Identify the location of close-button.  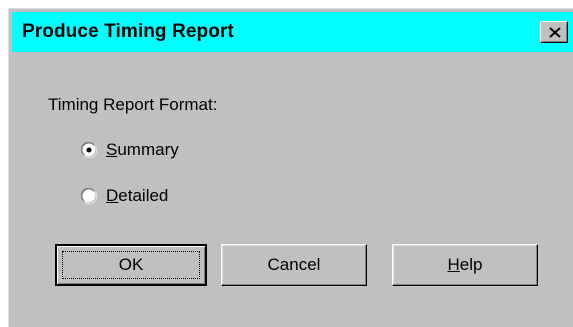
(554, 32).